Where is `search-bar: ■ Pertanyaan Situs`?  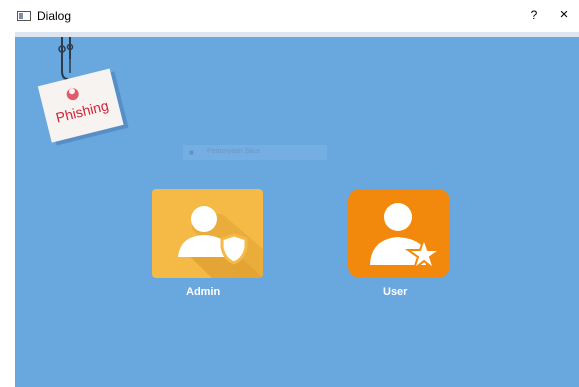 search-bar: ■ Pertanyaan Situs is located at coordinates (255, 152).